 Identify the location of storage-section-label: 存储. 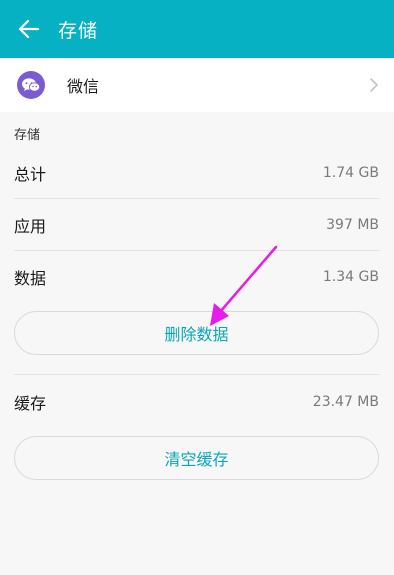
(27, 135).